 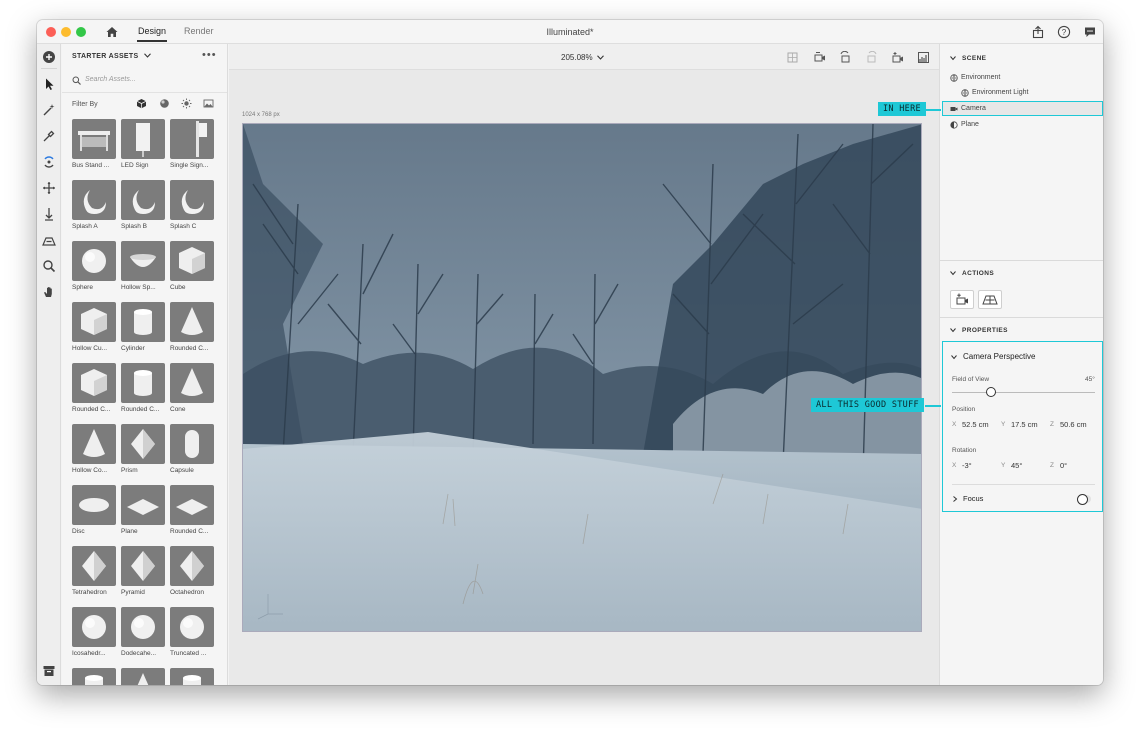 What do you see at coordinates (897, 57) in the screenshot?
I see `add-camera-icon` at bounding box center [897, 57].